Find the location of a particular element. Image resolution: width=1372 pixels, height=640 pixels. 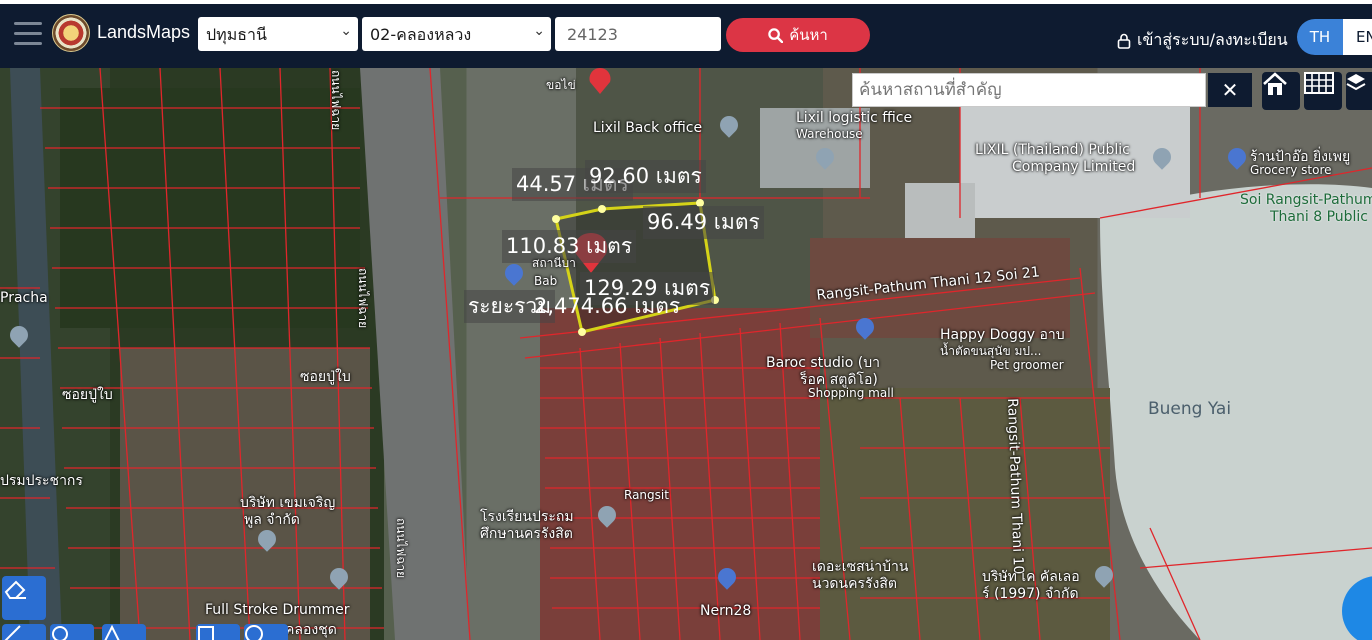

eraser-icon is located at coordinates (15, 589).